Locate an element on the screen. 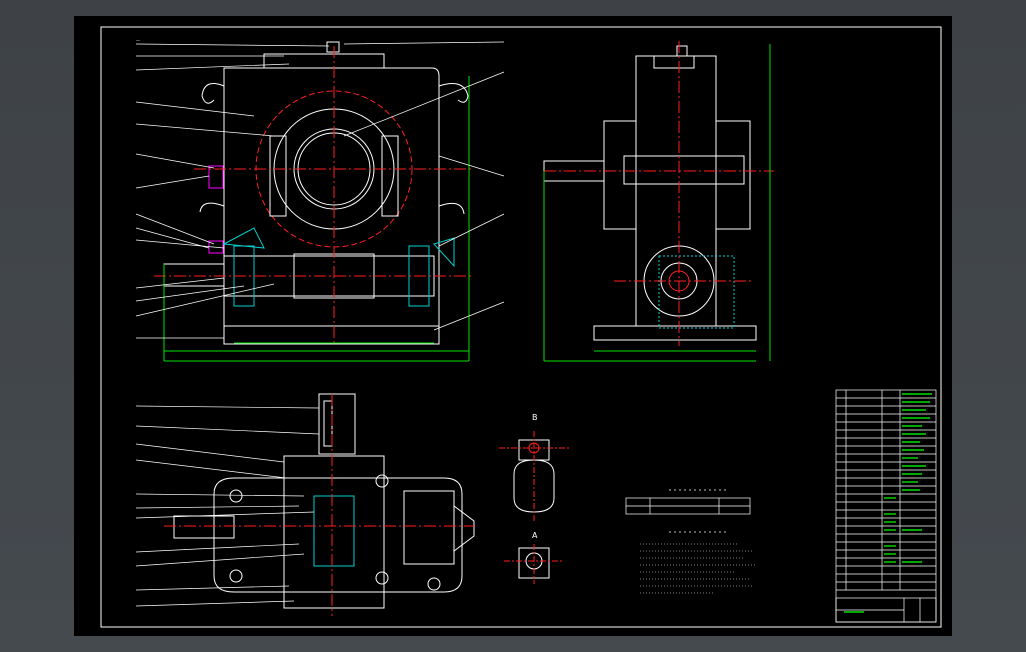 This screenshot has width=1026, height=652. technical-requirements-text is located at coordinates (698, 568).